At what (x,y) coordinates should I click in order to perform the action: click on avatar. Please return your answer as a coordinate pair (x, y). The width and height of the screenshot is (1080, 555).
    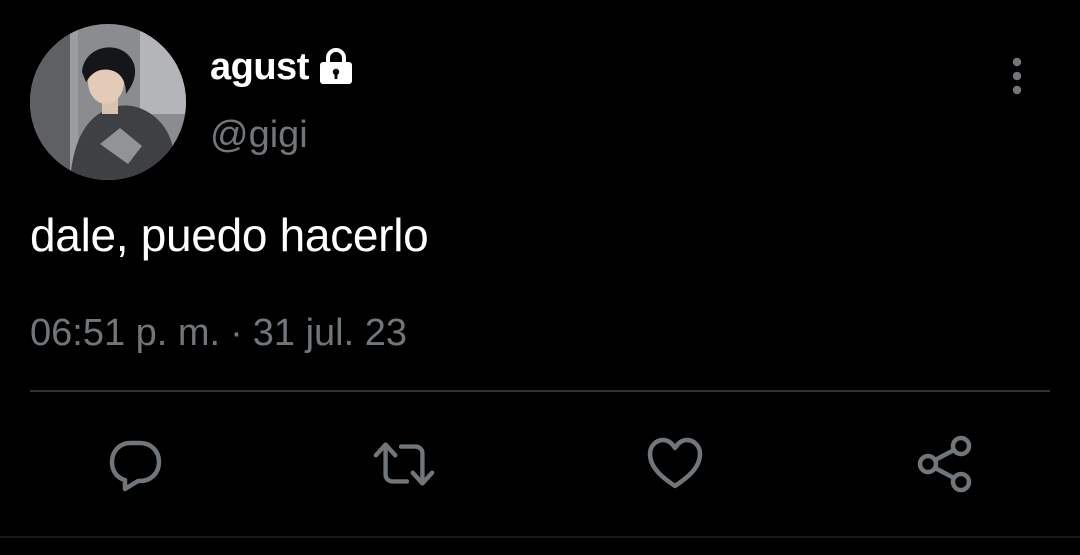
    Looking at the image, I should click on (108, 102).